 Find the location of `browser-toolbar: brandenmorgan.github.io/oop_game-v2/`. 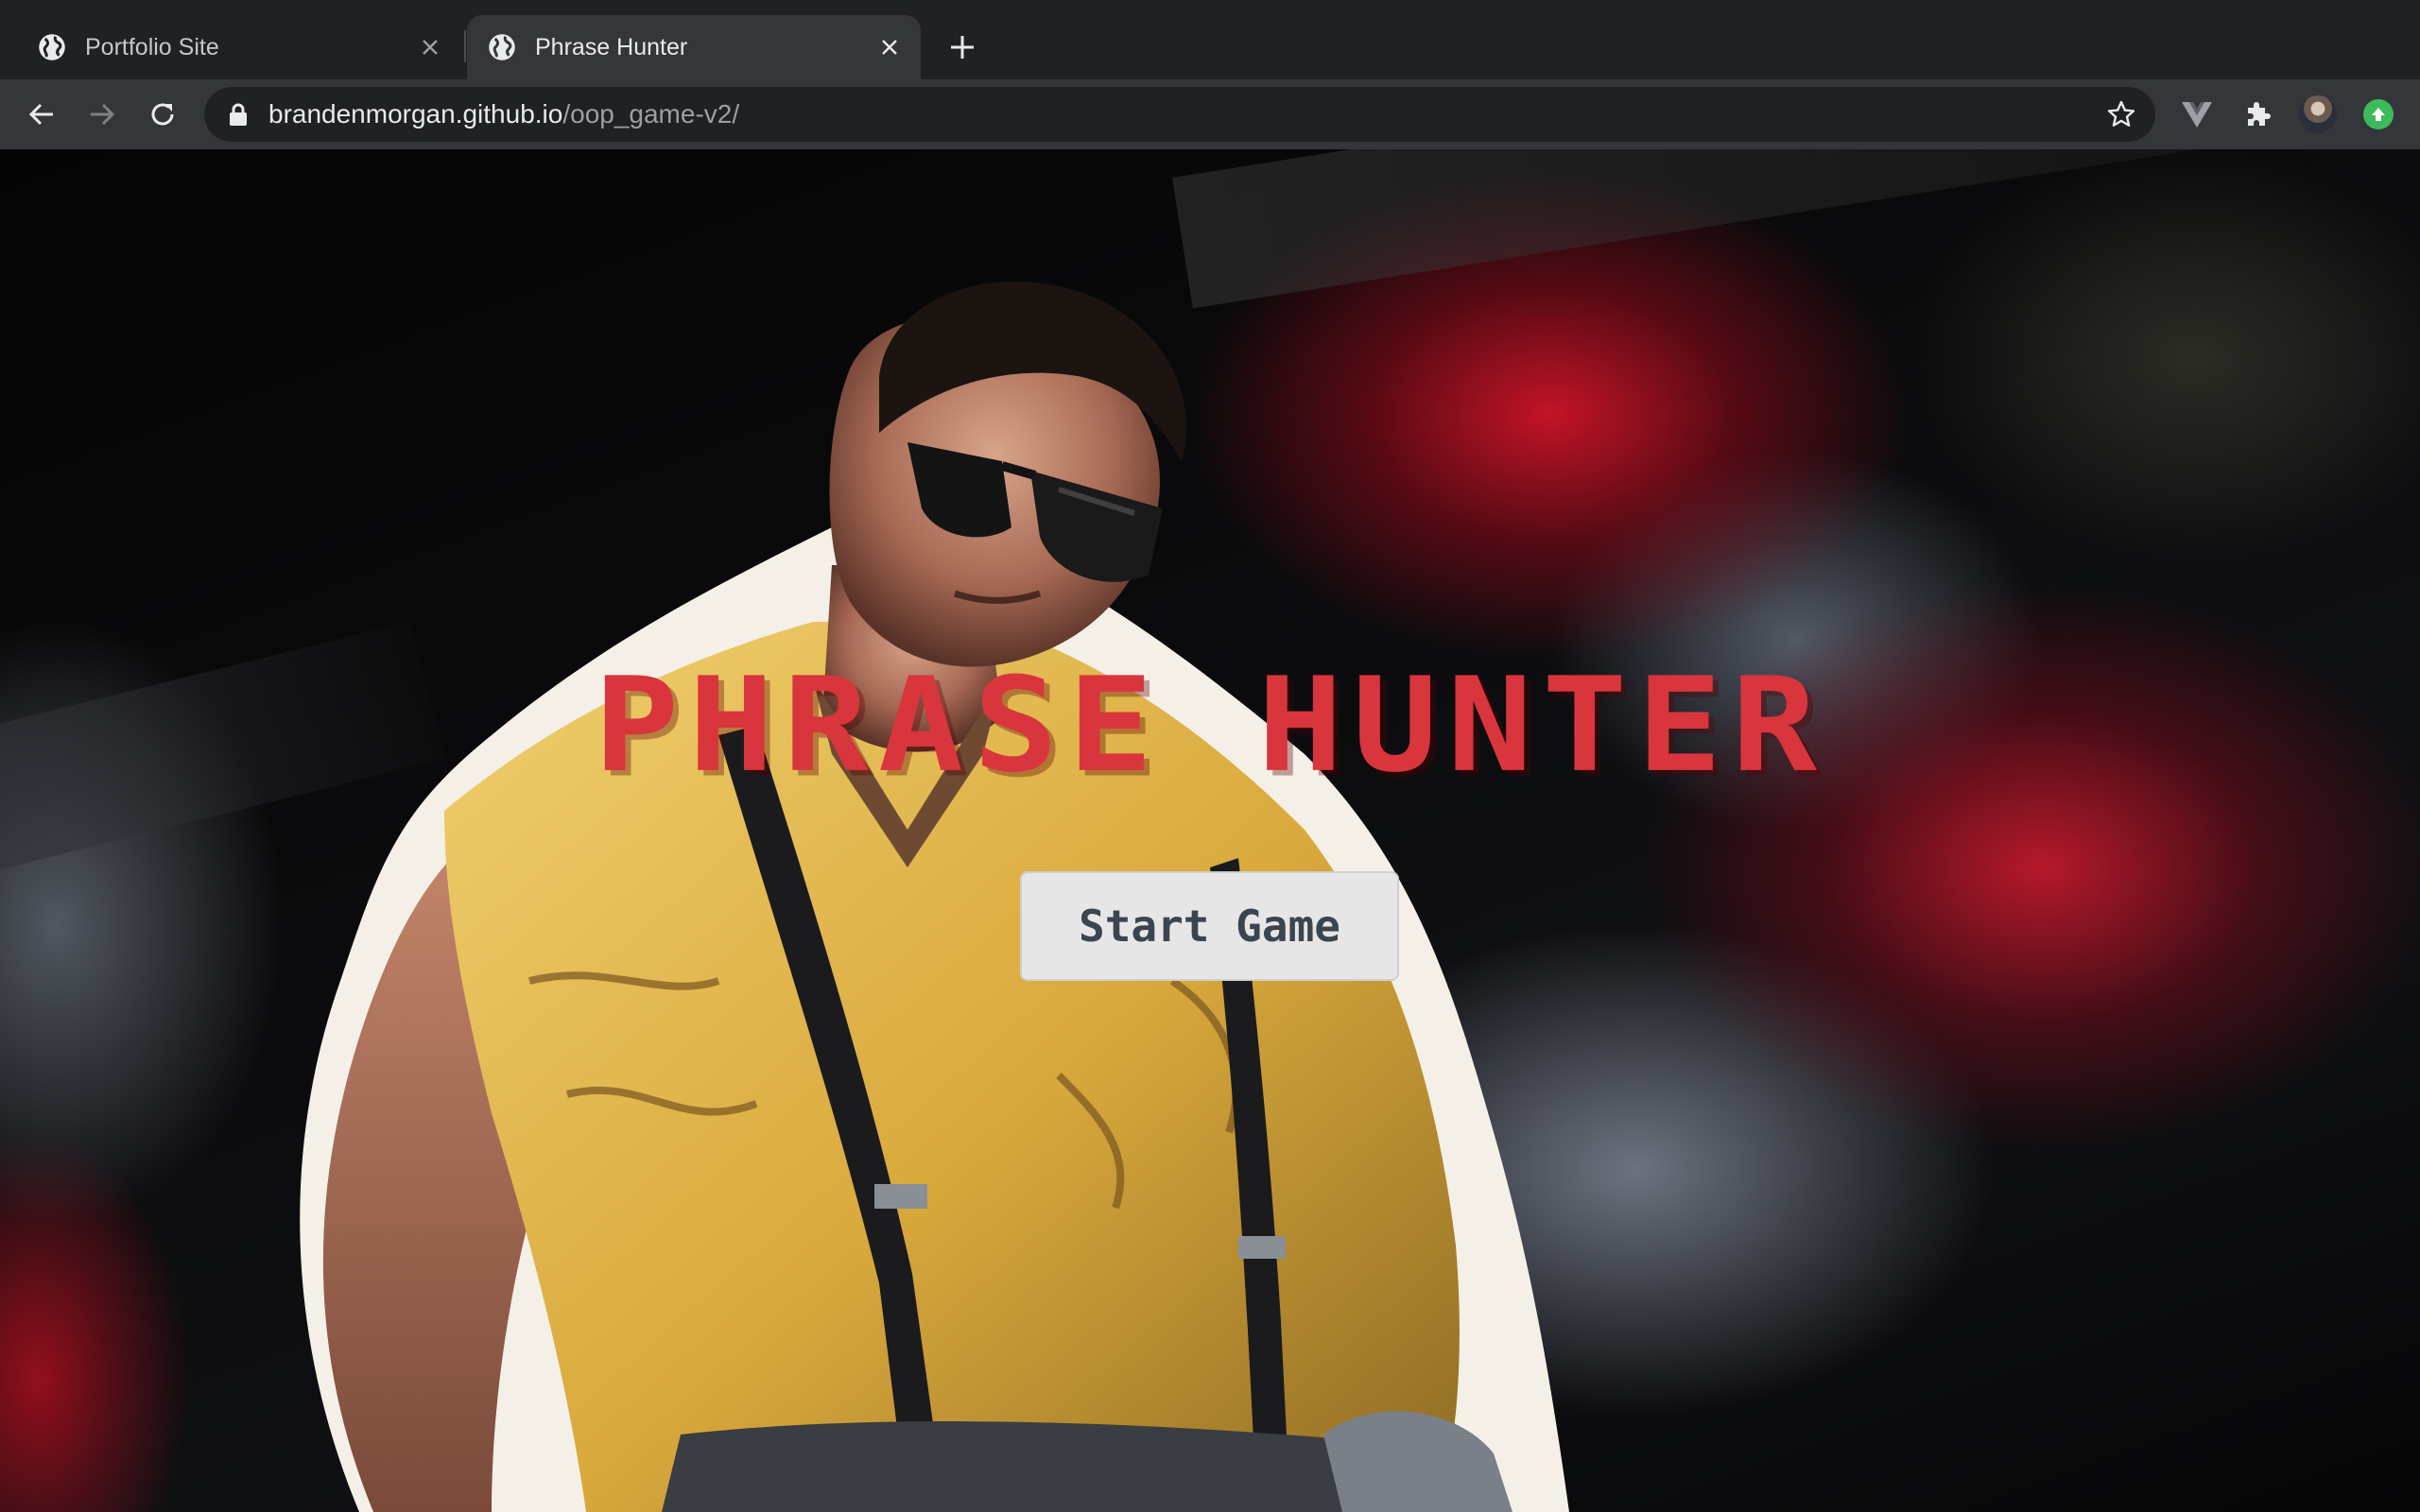

browser-toolbar: brandenmorgan.github.io/oop_game-v2/ is located at coordinates (1210, 114).